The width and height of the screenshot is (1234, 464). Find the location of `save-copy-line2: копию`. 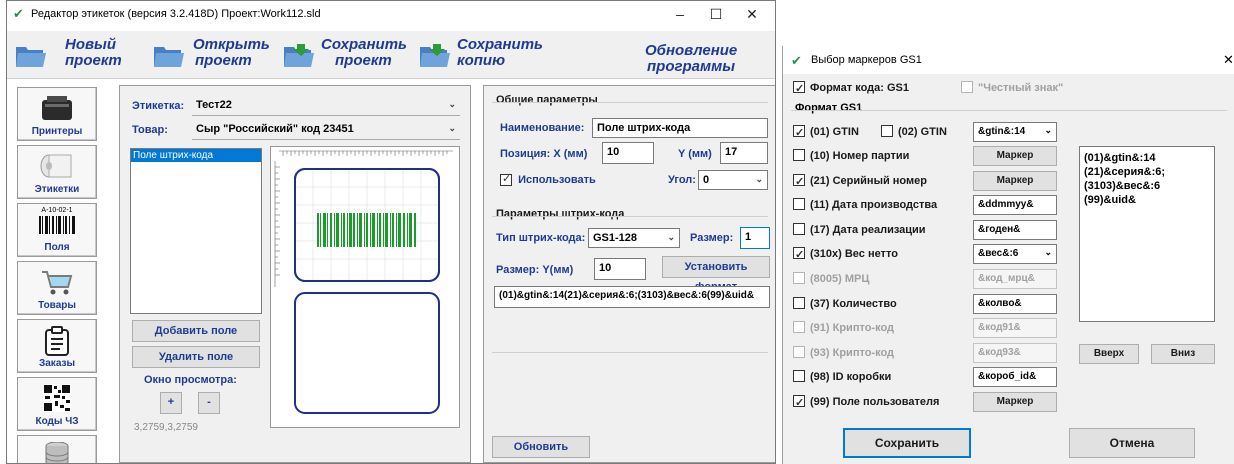

save-copy-line2: копию is located at coordinates (481, 60).